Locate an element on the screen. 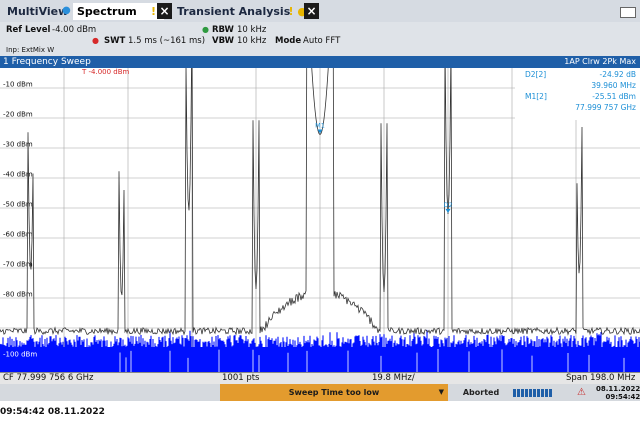 The height and width of the screenshot is (425, 640). dropdown-arrow-icon: ▼ is located at coordinates (441, 392).